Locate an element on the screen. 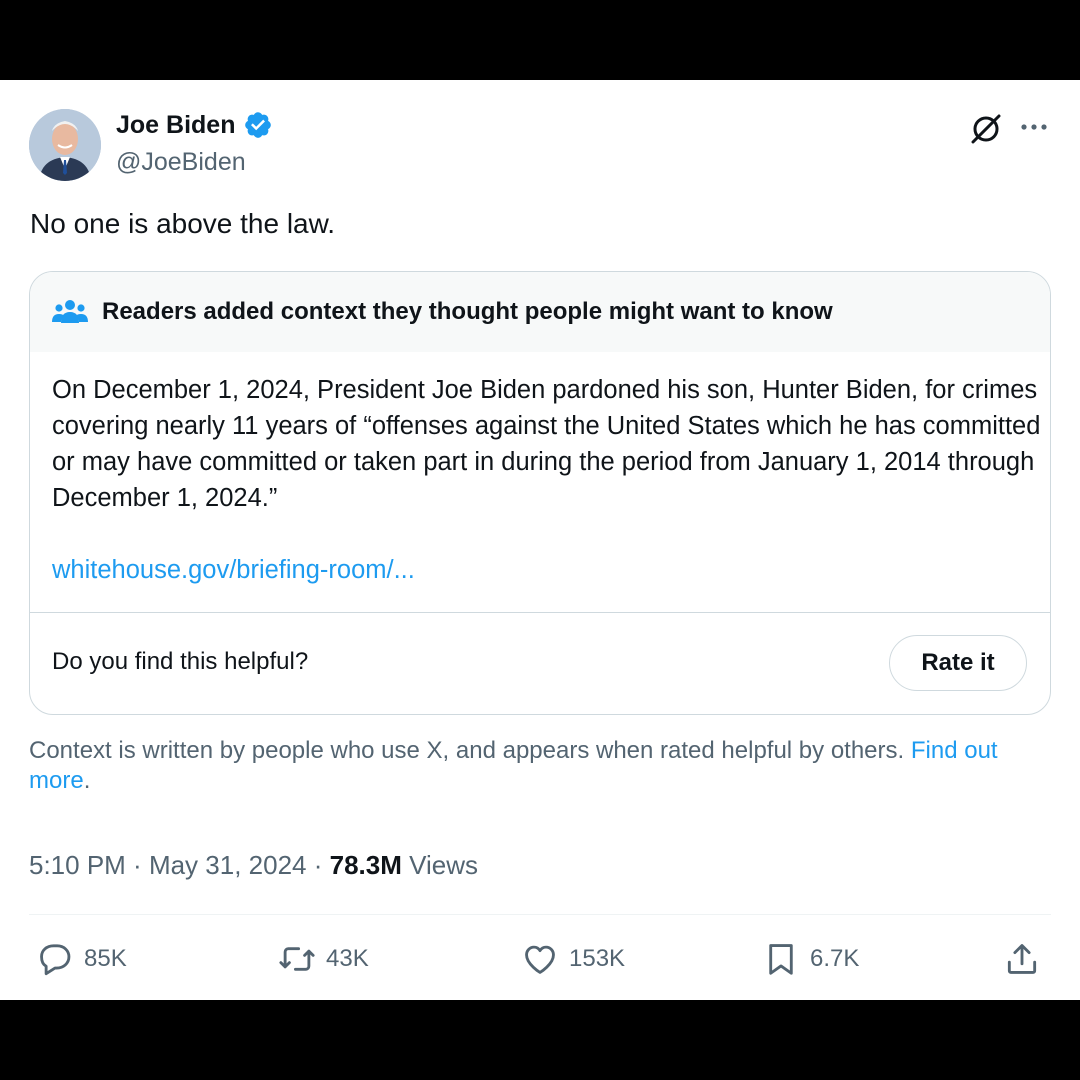 Image resolution: width=1080 pixels, height=1080 pixels. tweet-time: 5:10 PM is located at coordinates (77, 865).